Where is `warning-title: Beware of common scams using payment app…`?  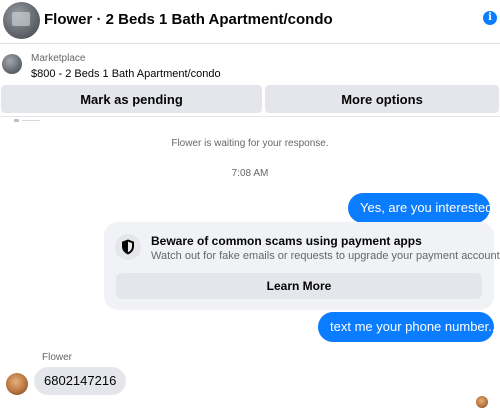 warning-title: Beware of common scams using payment app… is located at coordinates (286, 241).